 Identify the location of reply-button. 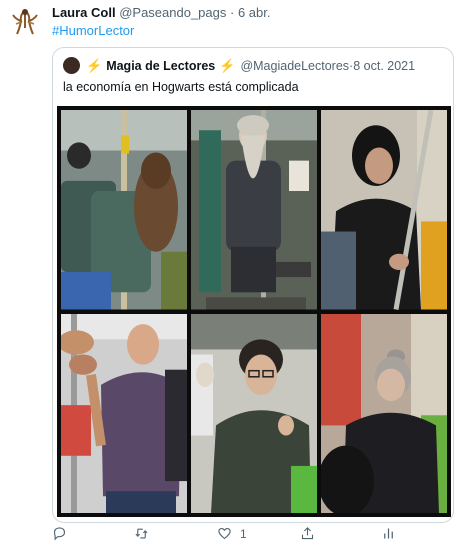
(59, 533).